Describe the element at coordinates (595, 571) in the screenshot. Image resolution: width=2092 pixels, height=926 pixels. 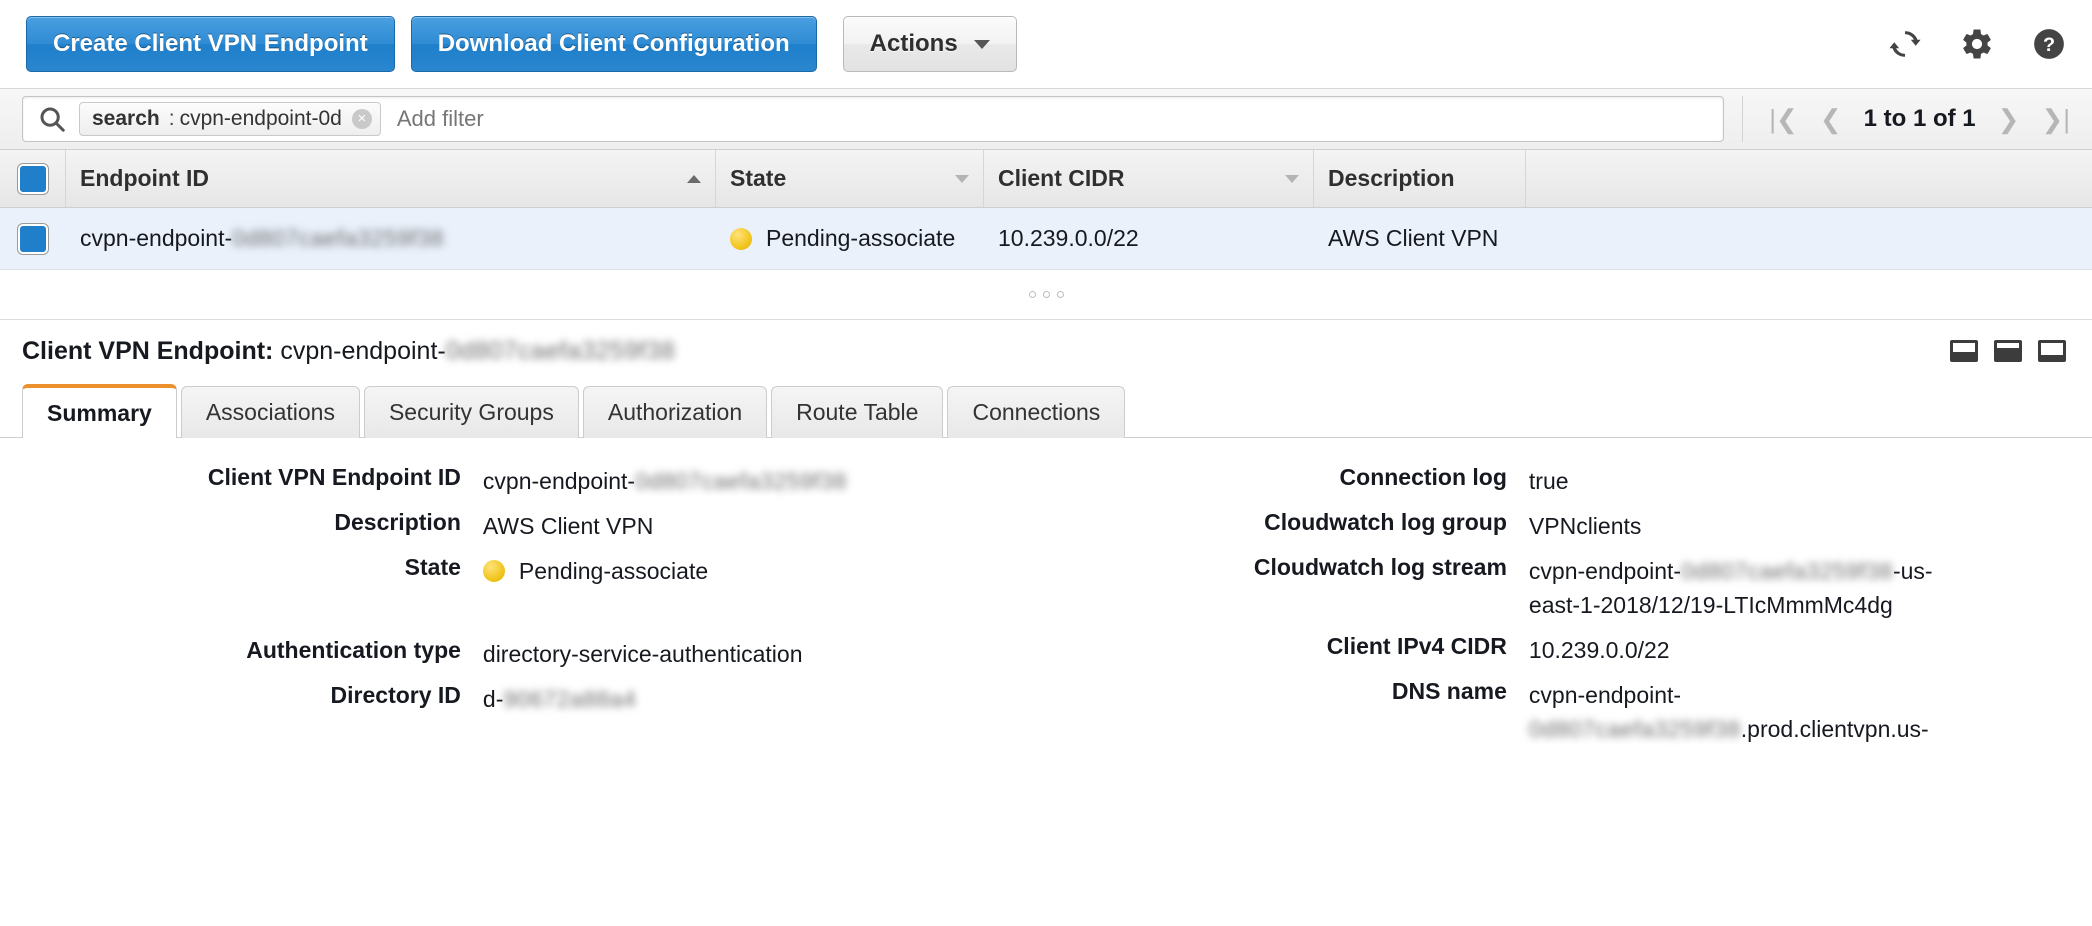
I see `field-value: Pending-associate` at that location.